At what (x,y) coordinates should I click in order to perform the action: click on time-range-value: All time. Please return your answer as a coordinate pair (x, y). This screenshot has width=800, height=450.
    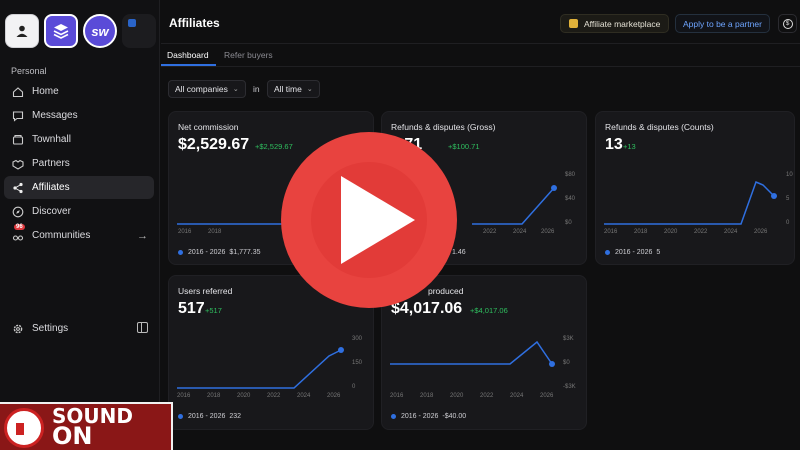
    Looking at the image, I should click on (288, 89).